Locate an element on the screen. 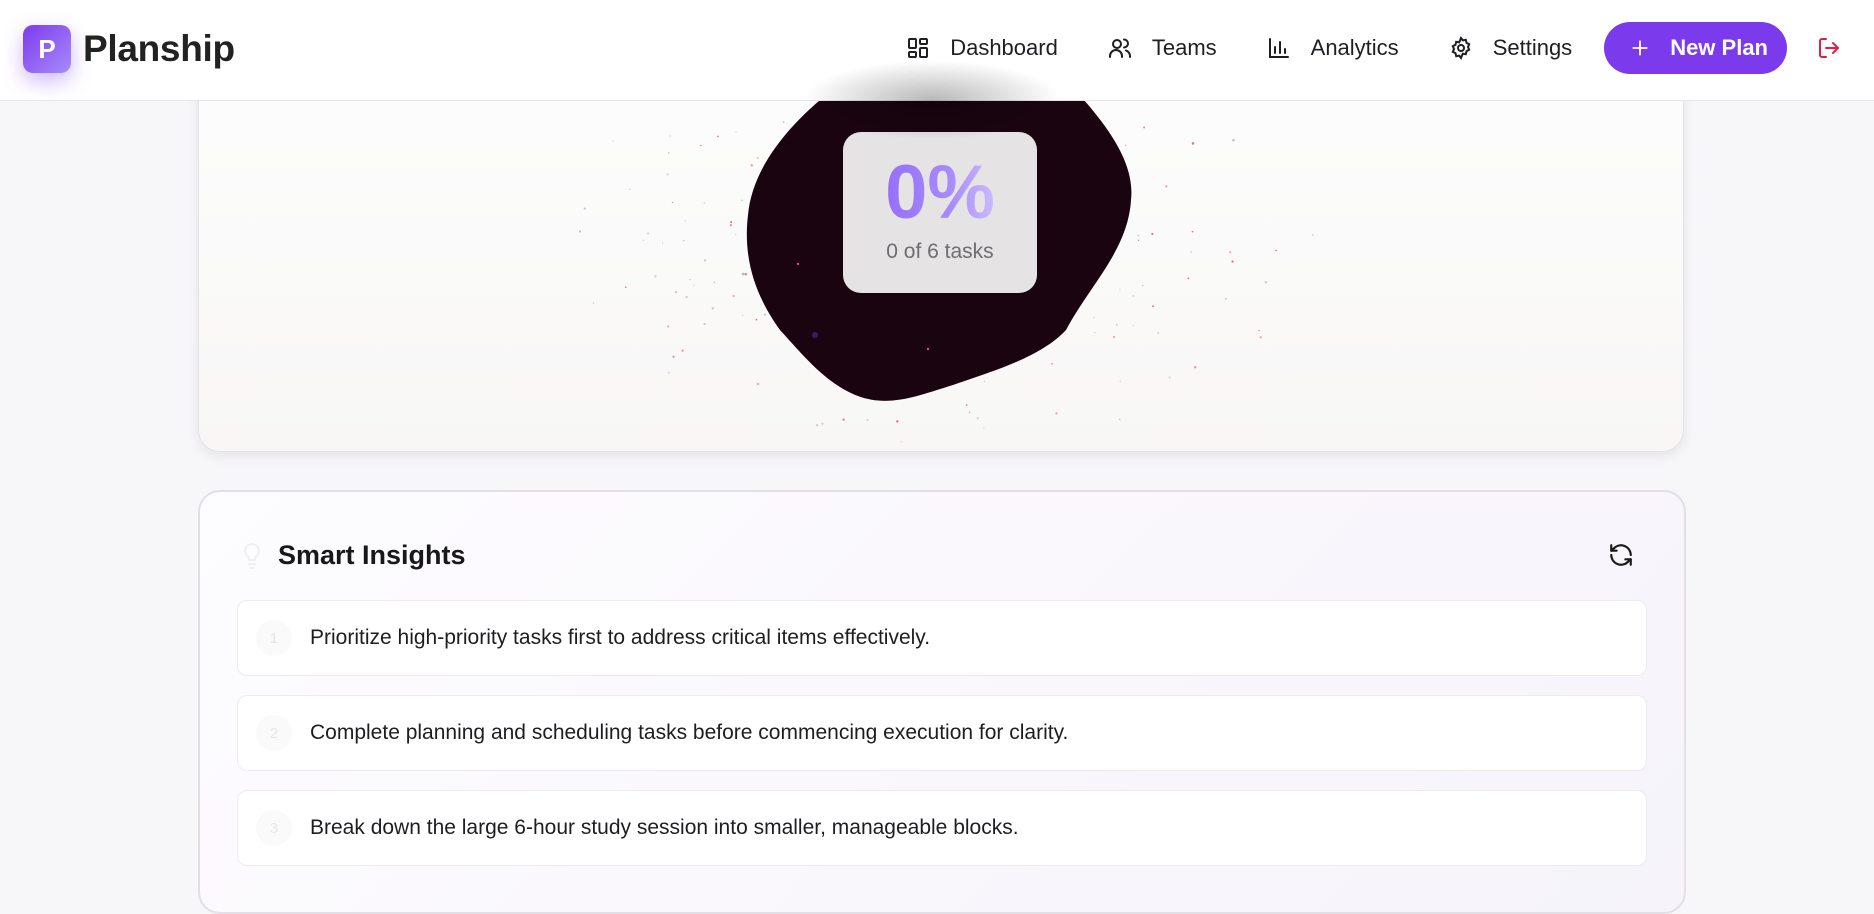 This screenshot has height=914, width=1874. new-plan-button: New Plan is located at coordinates (1695, 48).